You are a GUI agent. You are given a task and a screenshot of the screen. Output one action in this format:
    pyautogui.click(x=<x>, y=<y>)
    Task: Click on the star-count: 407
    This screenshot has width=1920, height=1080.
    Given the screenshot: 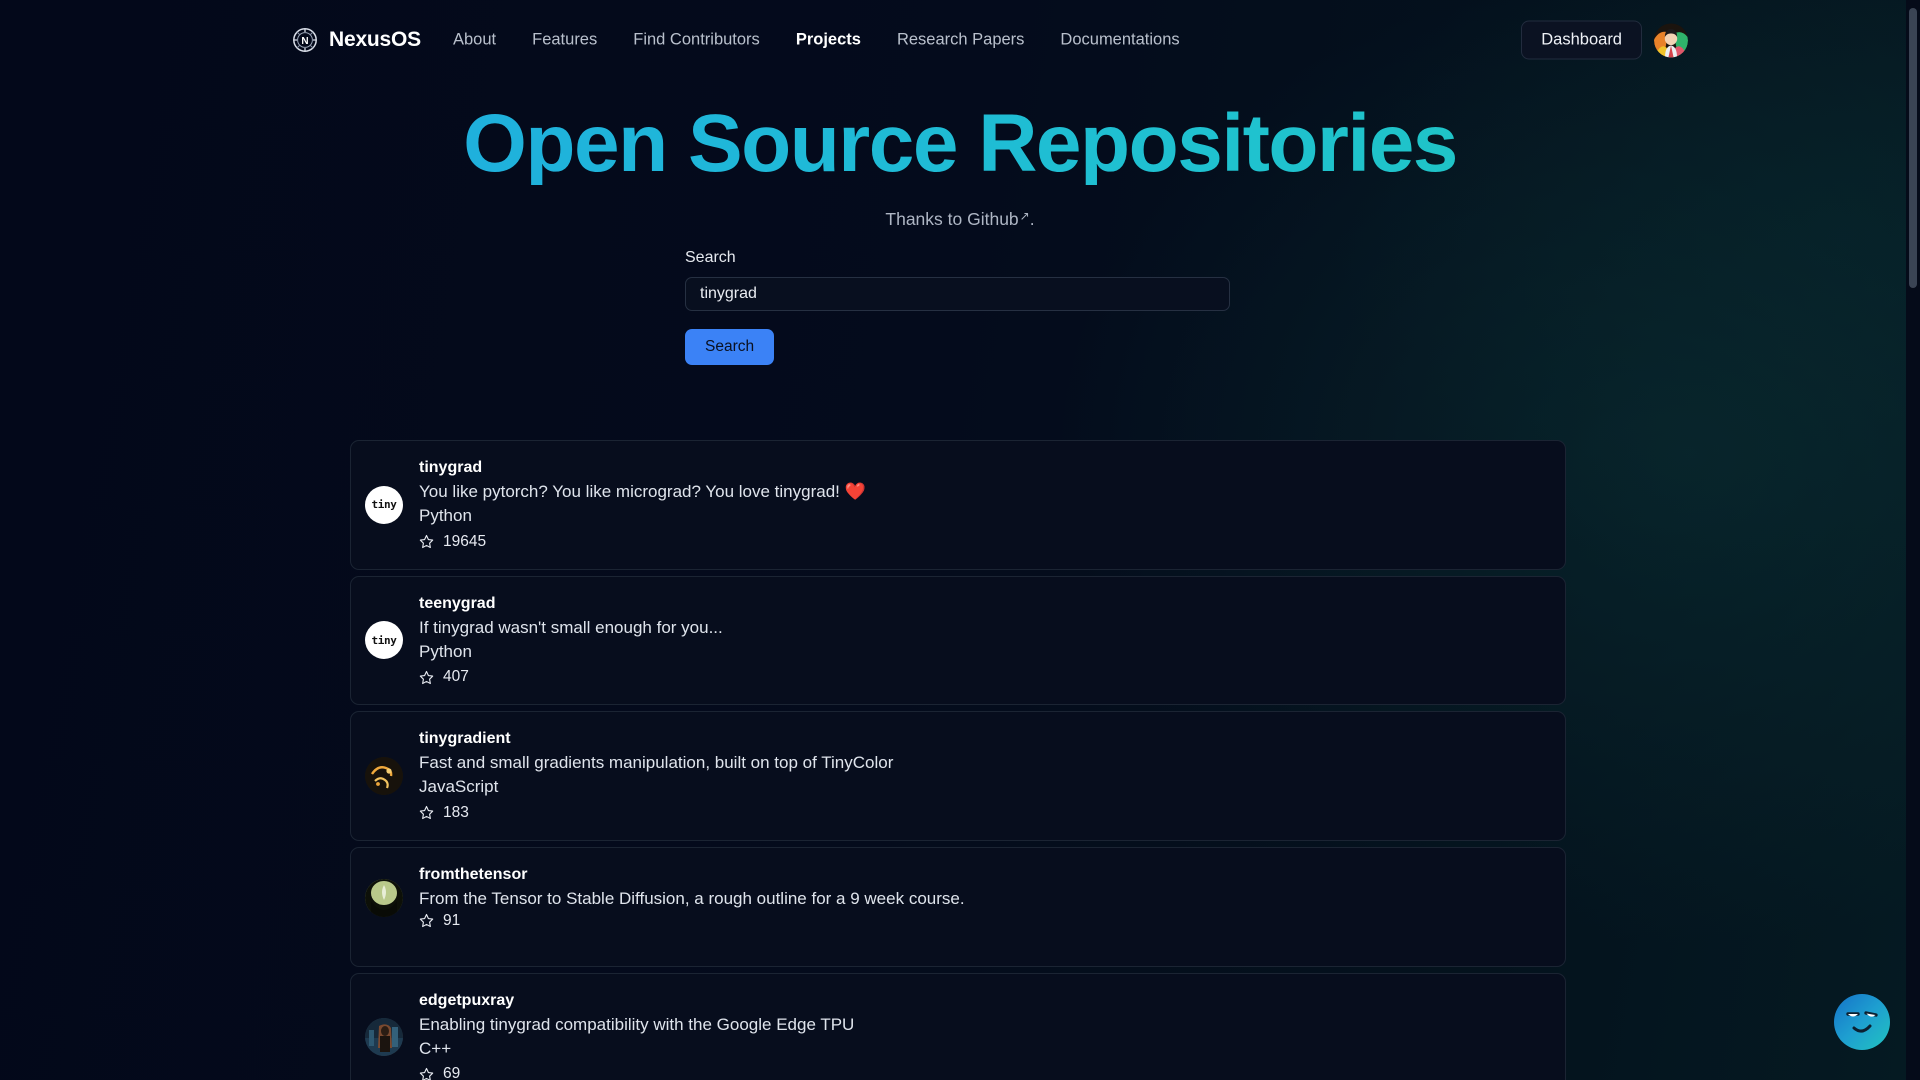 What is the action you would take?
    pyautogui.click(x=456, y=676)
    